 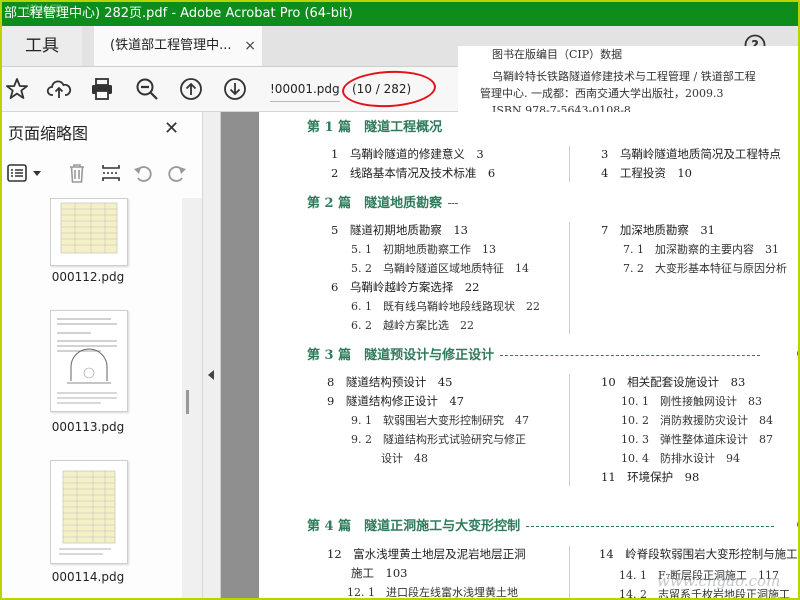 I want to click on toc-item: 5 隧道初期地质勘察 13, so click(x=399, y=230).